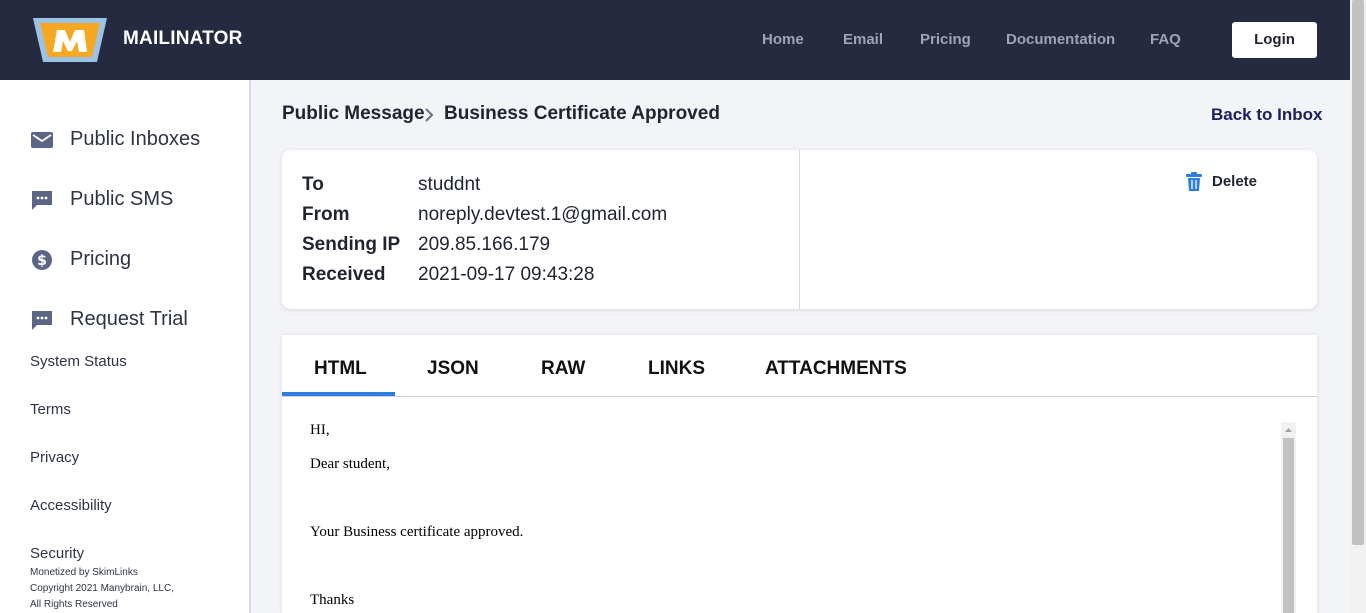  I want to click on breadcrumb-root: Public Message, so click(353, 114).